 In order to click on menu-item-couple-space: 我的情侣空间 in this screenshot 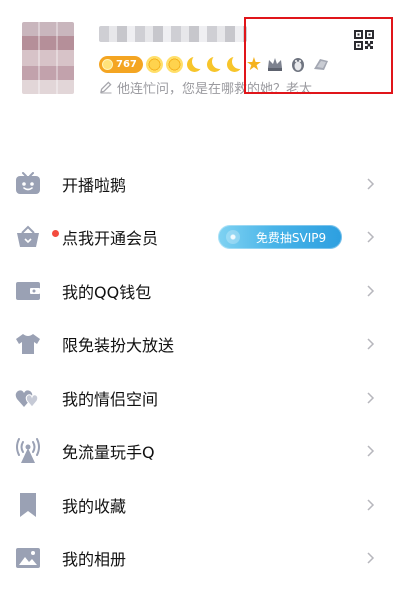, I will do `click(200, 398)`.